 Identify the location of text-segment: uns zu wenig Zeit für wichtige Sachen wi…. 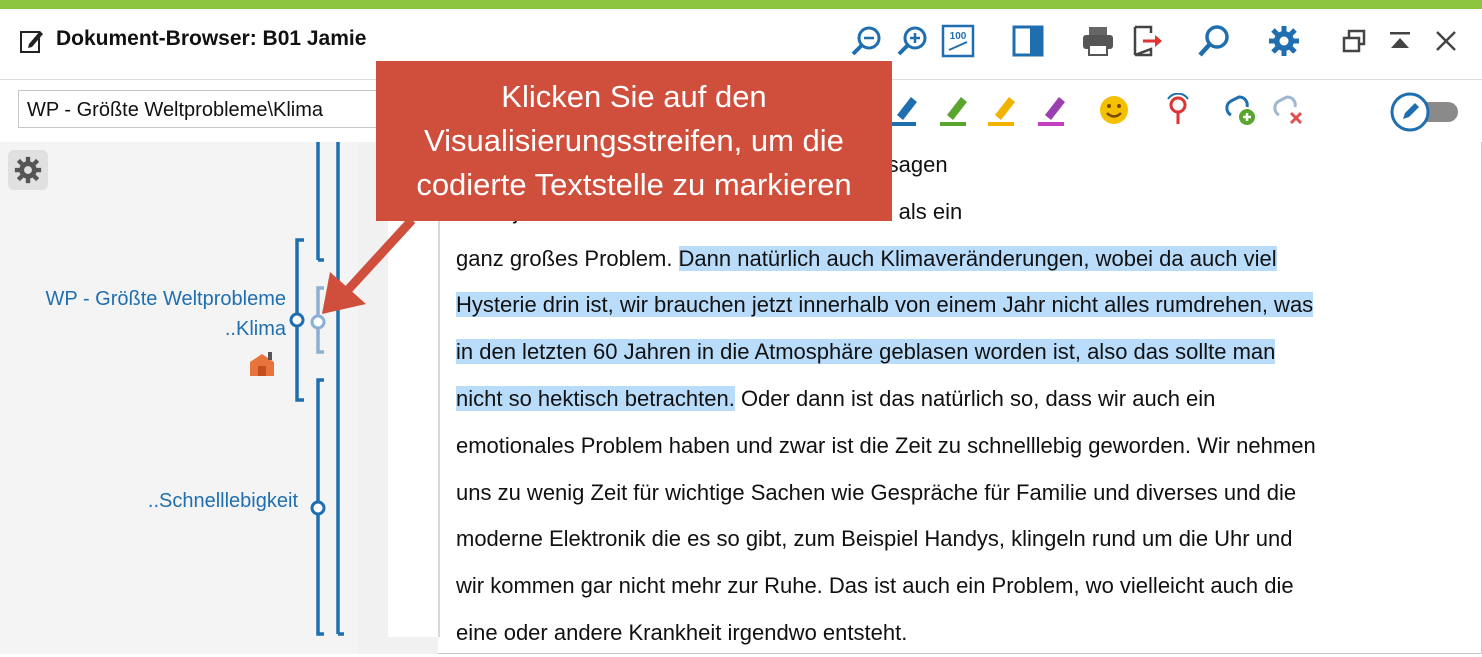
(876, 492).